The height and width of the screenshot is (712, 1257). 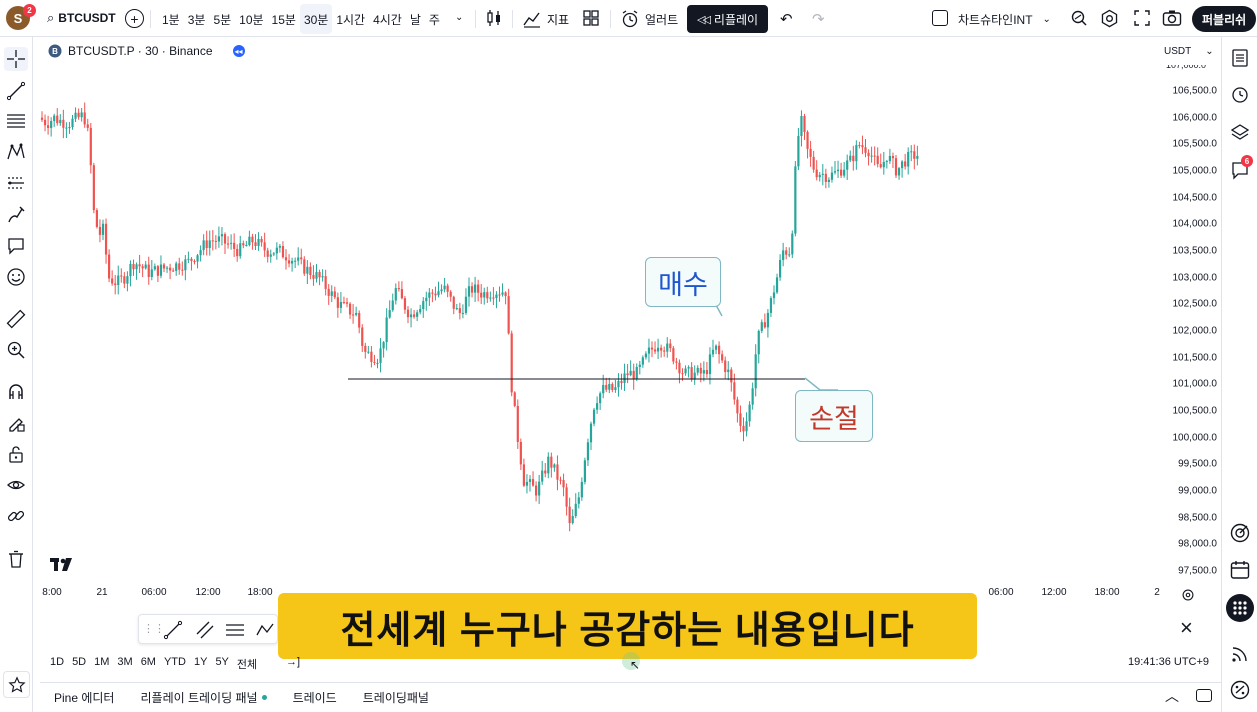 I want to click on price-tick-label: 99,500.0, so click(x=1197, y=464).